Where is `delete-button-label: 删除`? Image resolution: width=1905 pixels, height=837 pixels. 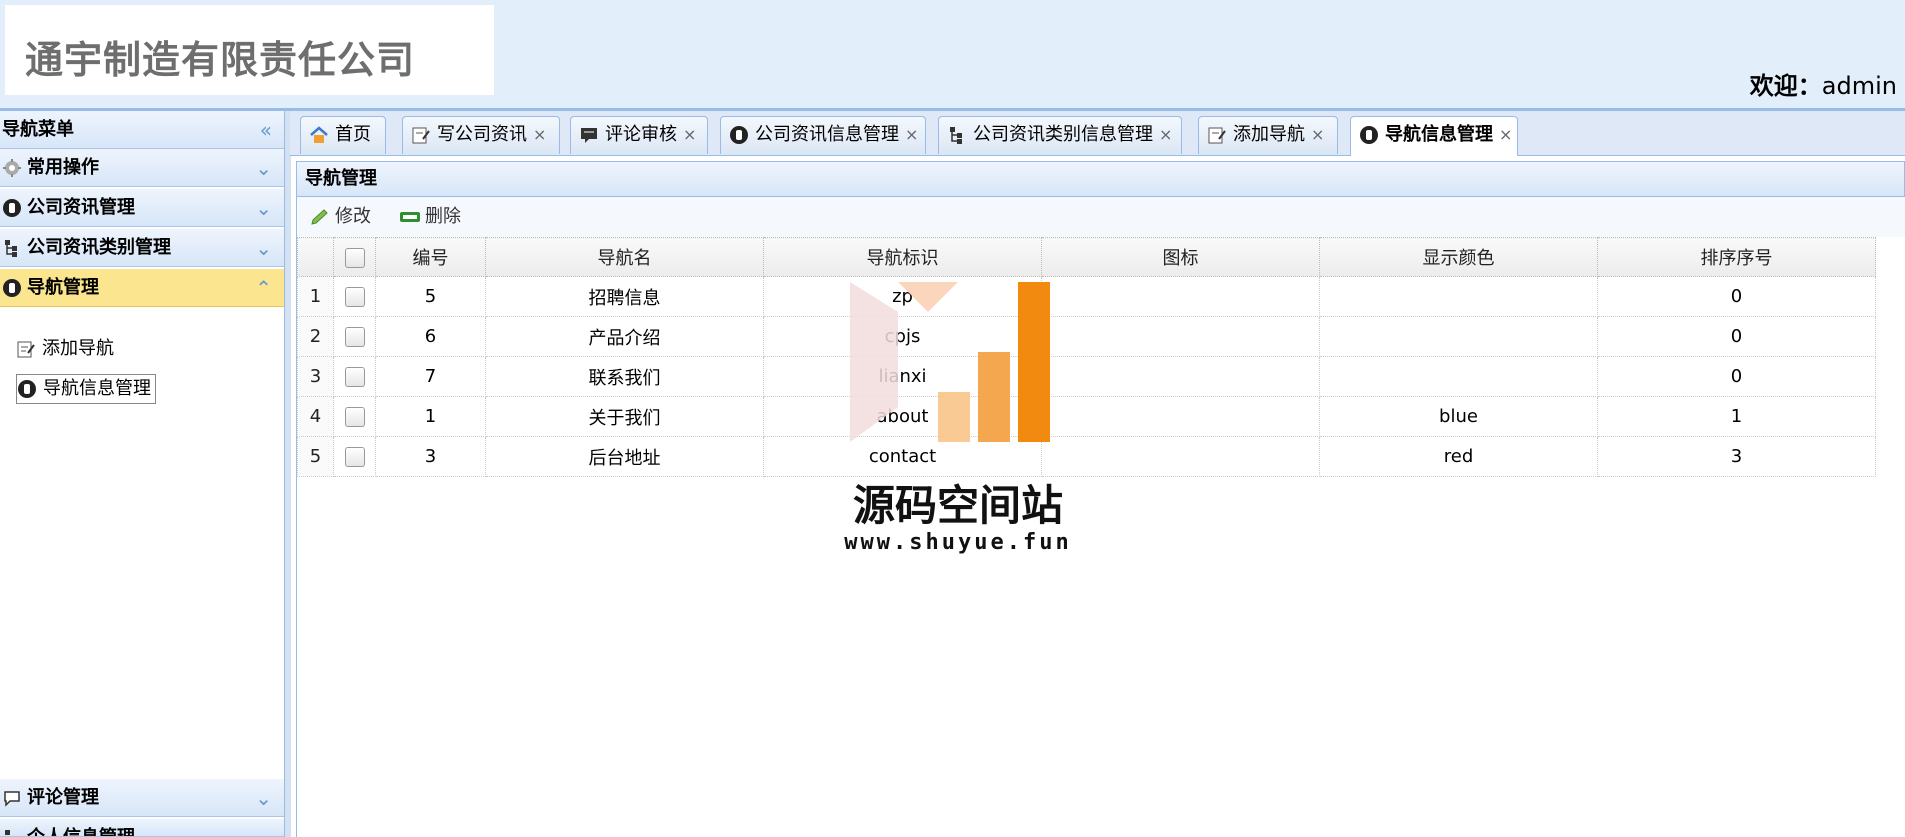
delete-button-label: 删除 is located at coordinates (443, 216).